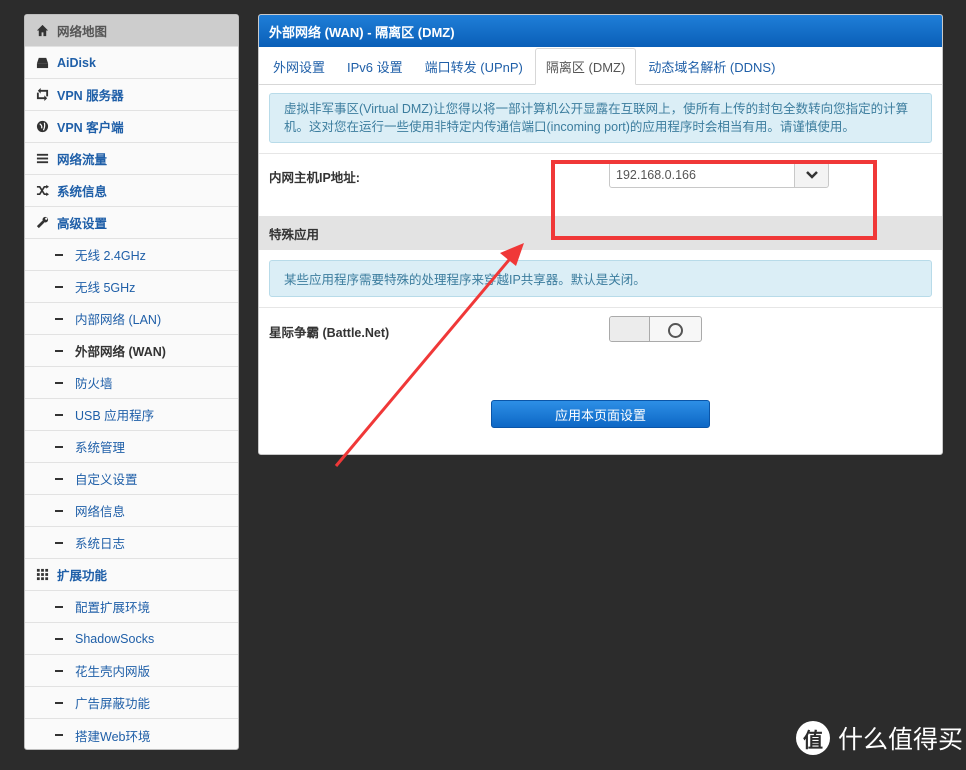 The image size is (966, 770). I want to click on watermark: 值 什么值得买, so click(879, 738).